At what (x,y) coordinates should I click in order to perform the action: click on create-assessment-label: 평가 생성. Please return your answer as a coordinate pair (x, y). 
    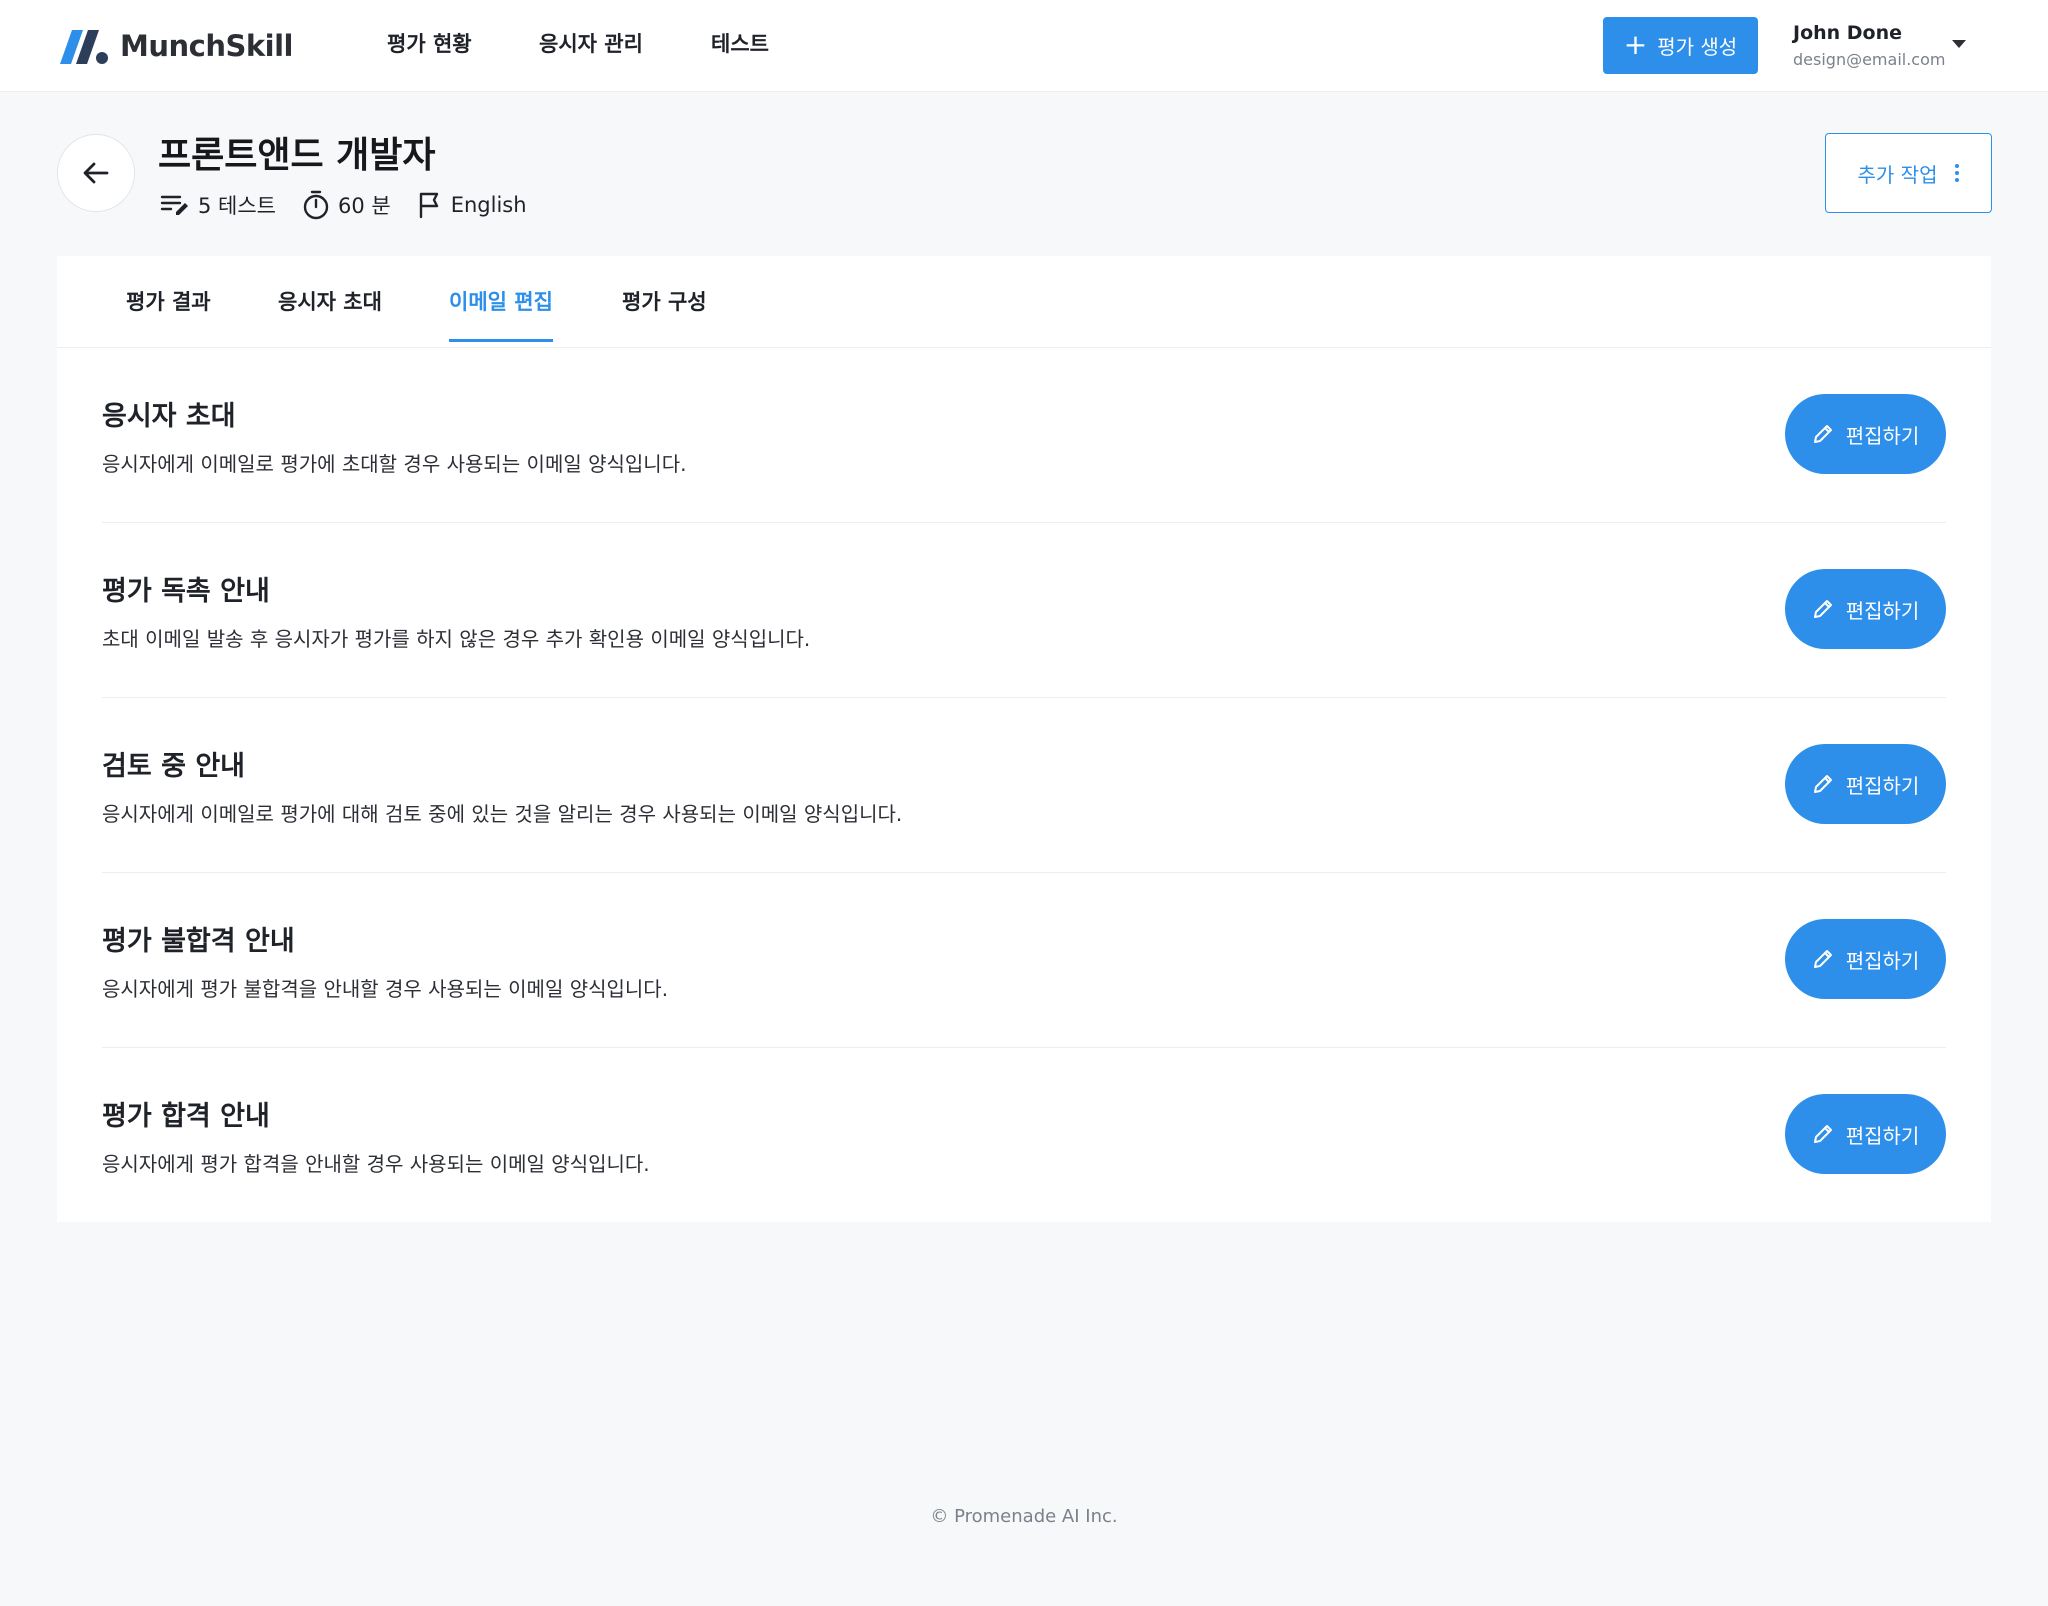
    Looking at the image, I should click on (1697, 47).